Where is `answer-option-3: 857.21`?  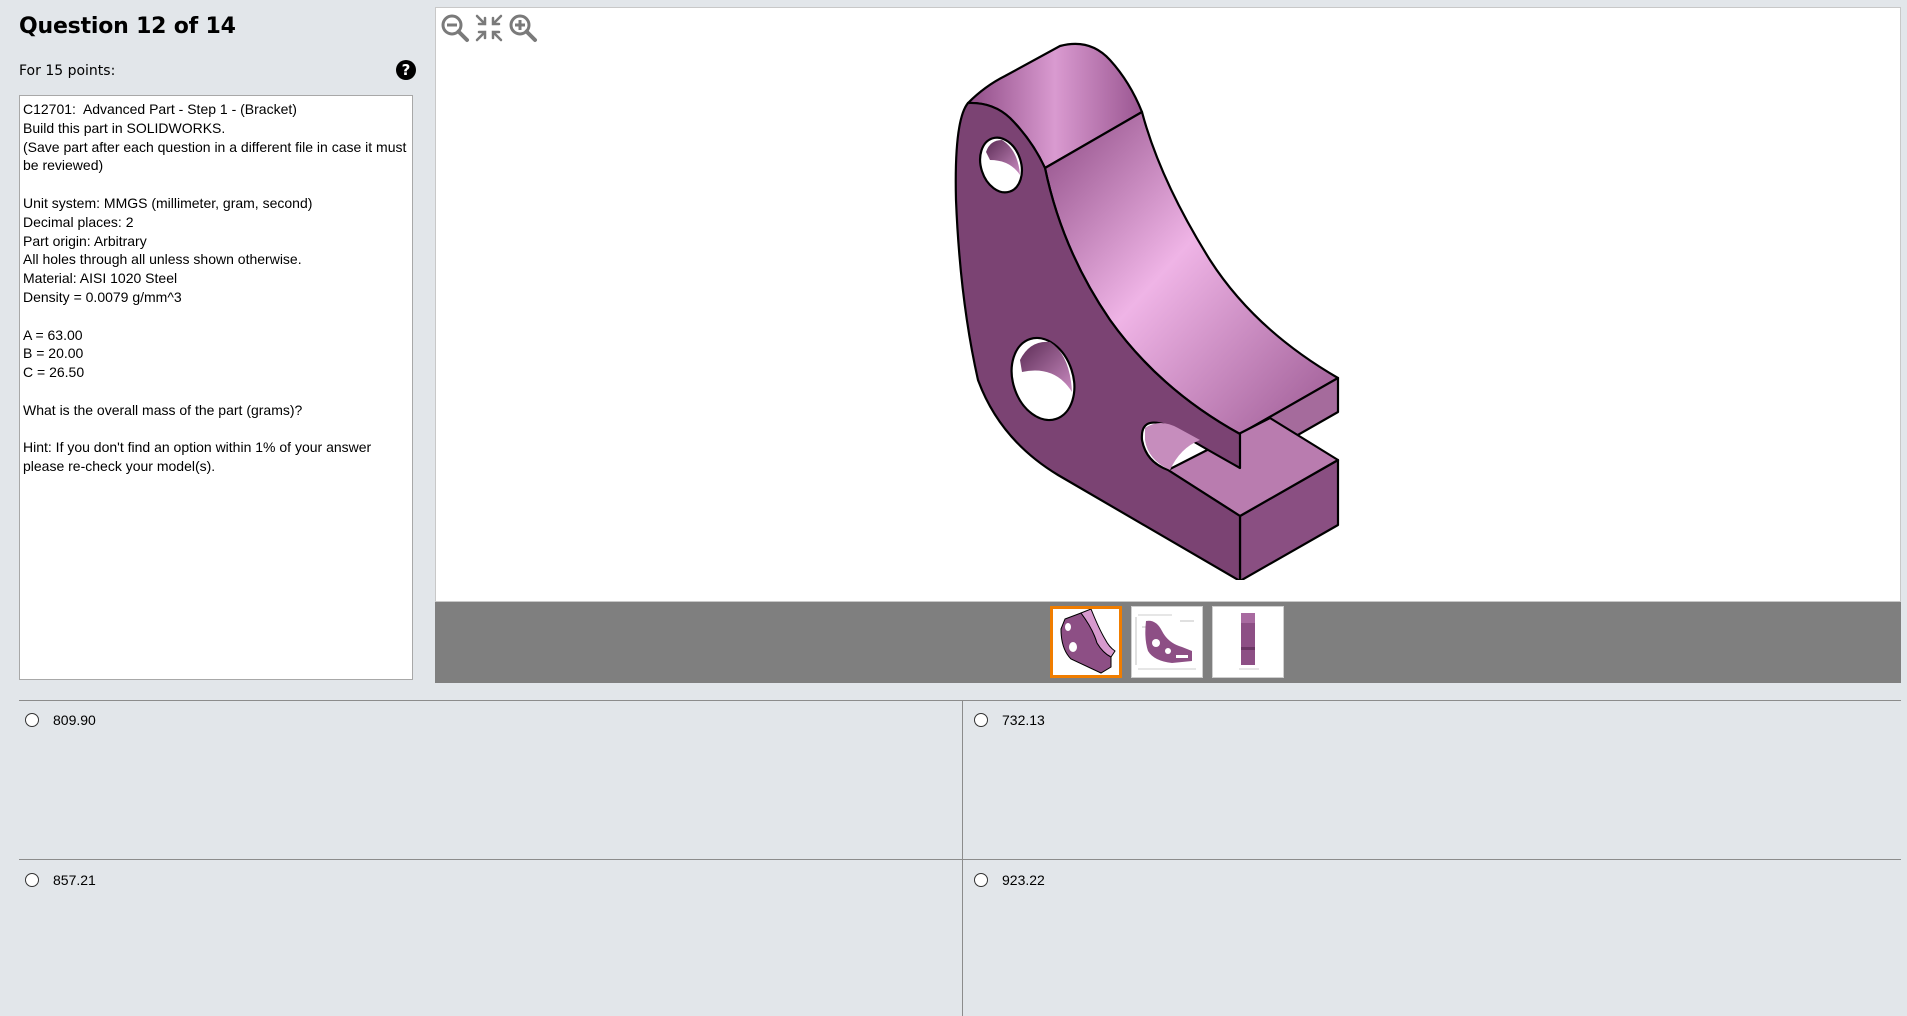
answer-option-3: 857.21 is located at coordinates (60, 880).